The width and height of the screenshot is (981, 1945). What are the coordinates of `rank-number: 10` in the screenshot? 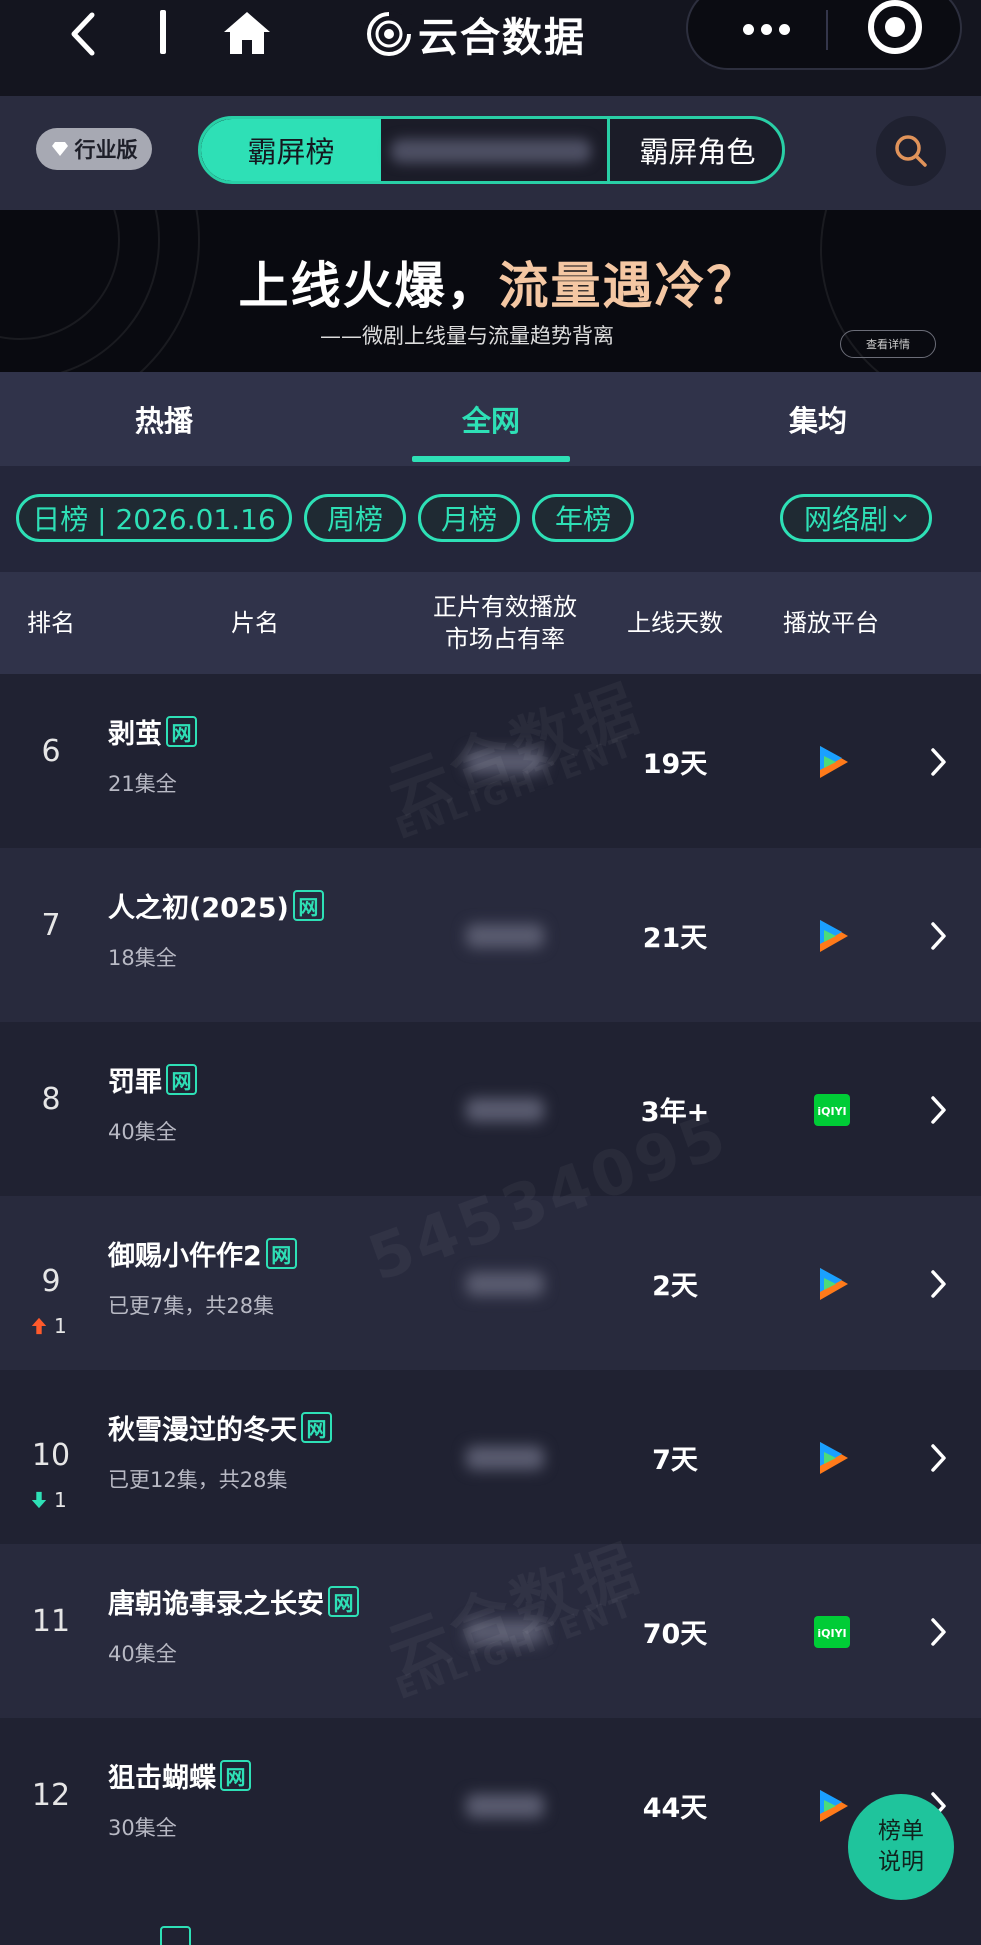 It's located at (51, 1455).